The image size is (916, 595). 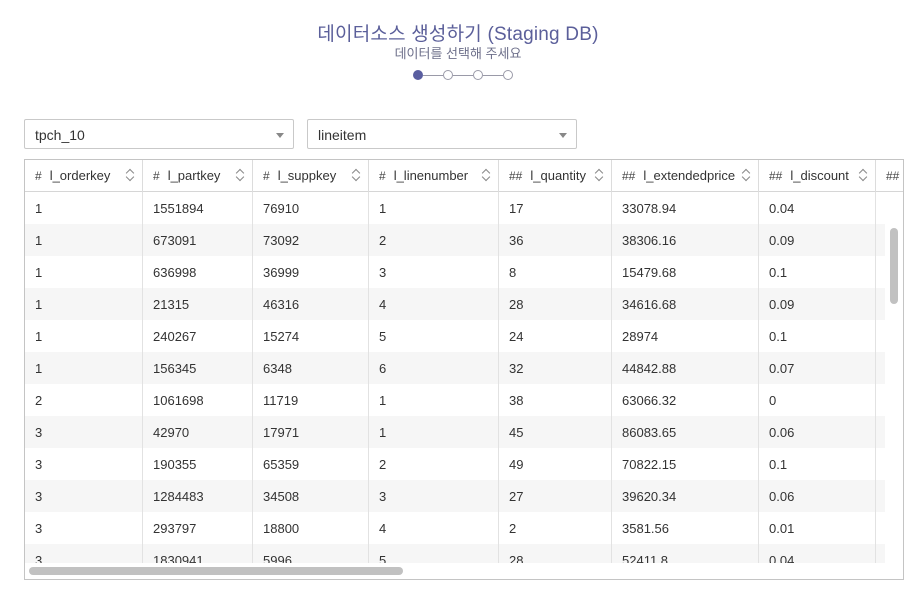 I want to click on table-row: 1 673091 73092 2 36 38306.16 0.09, so click(x=464, y=240).